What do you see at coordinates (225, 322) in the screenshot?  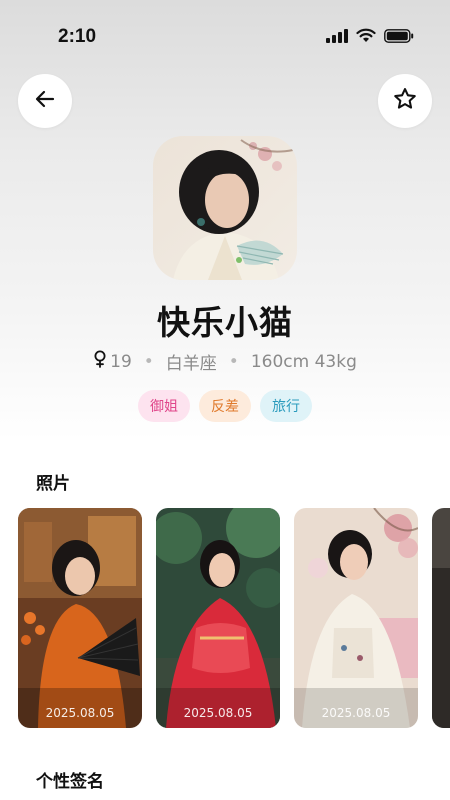 I see `profile-name: 快乐小猫` at bounding box center [225, 322].